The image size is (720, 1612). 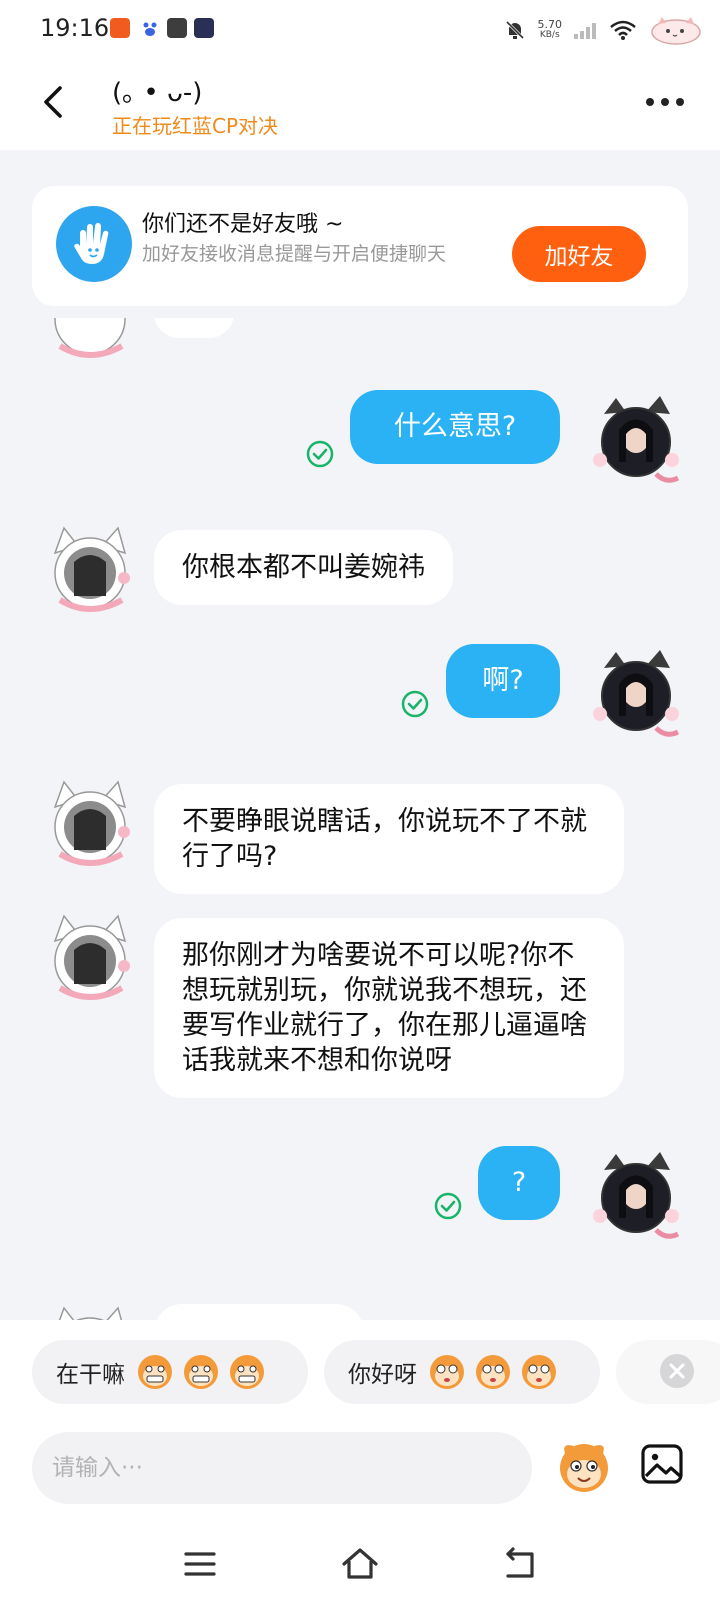 What do you see at coordinates (519, 1183) in the screenshot?
I see `message-bubble-self: ?` at bounding box center [519, 1183].